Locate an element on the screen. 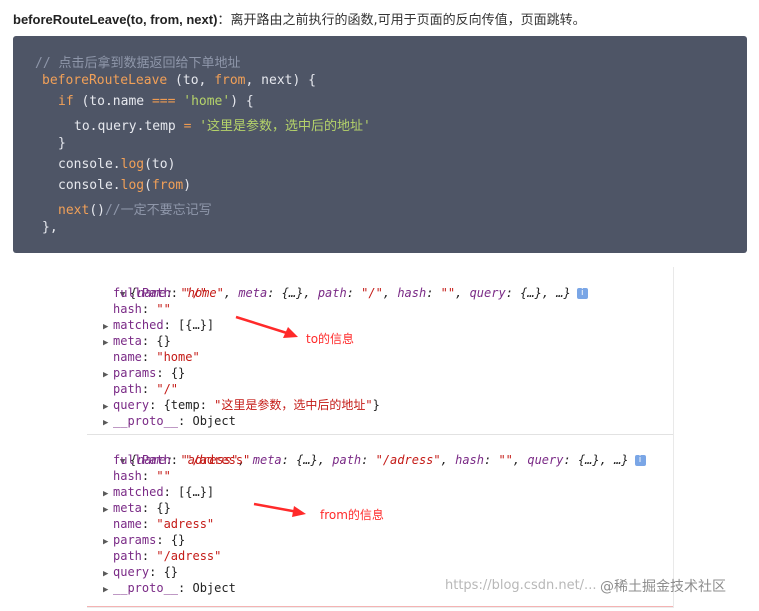 The width and height of the screenshot is (759, 611). annotation-from-label: from的信息 is located at coordinates (352, 515).